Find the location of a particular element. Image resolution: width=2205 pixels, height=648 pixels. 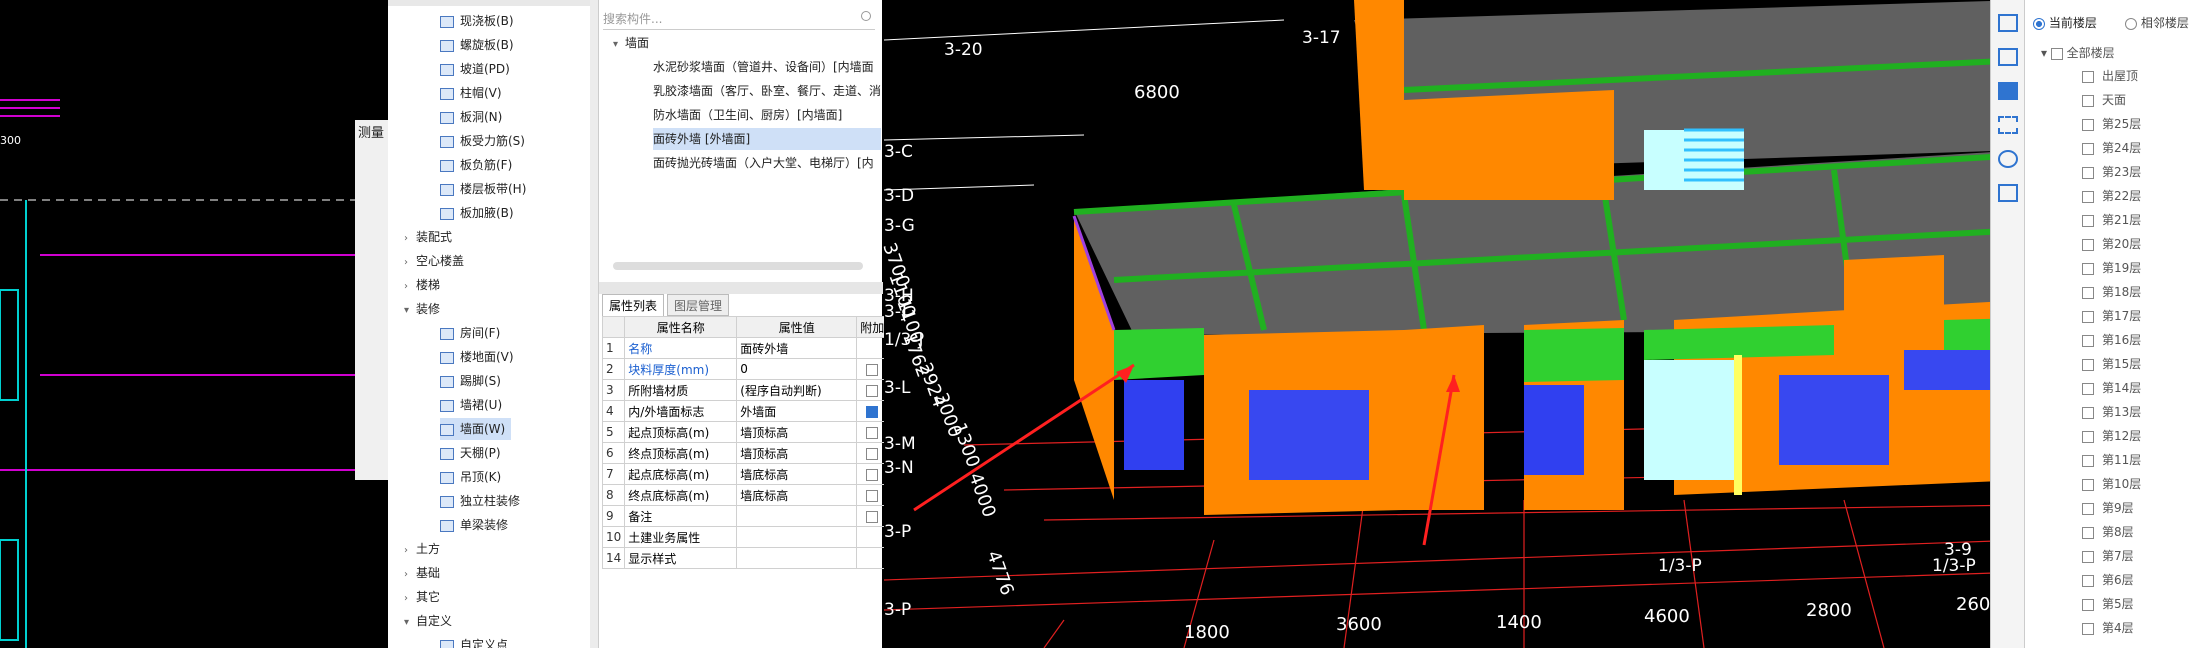

tab-layer-management: 图层管理 is located at coordinates (698, 305).